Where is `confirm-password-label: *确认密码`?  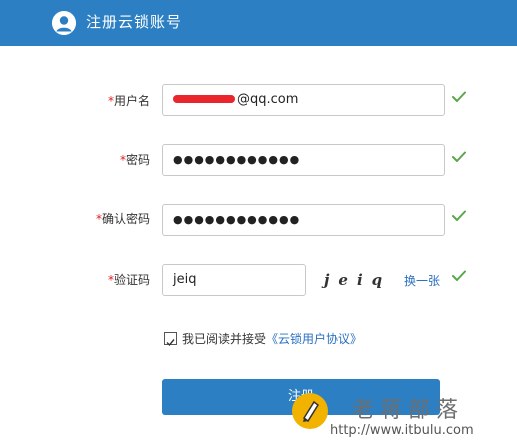
confirm-password-label: *确认密码 is located at coordinates (123, 219).